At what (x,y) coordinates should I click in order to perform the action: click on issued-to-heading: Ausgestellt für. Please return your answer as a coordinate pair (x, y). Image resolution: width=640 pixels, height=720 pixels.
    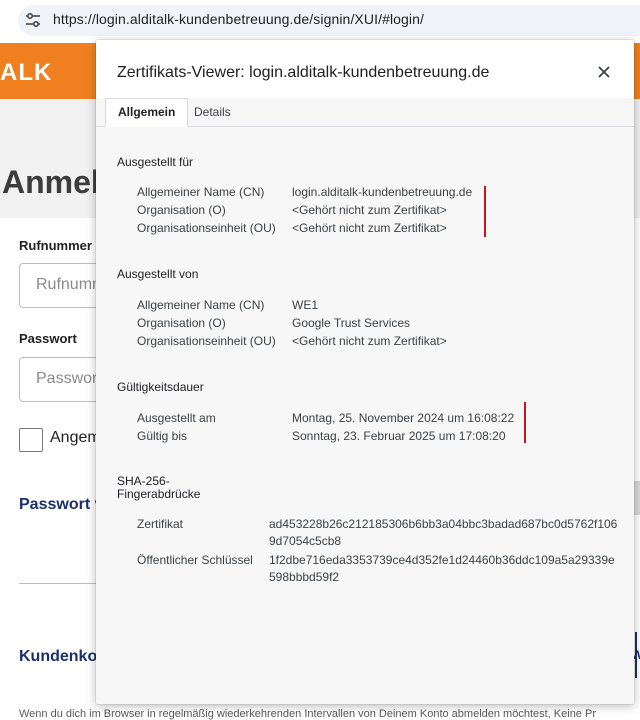
    Looking at the image, I should click on (155, 162).